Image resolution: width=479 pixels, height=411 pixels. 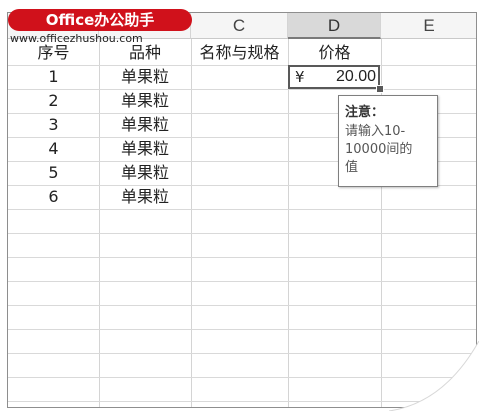 I want to click on validation-message: 请输入10- 10000间的 值, so click(x=379, y=149).